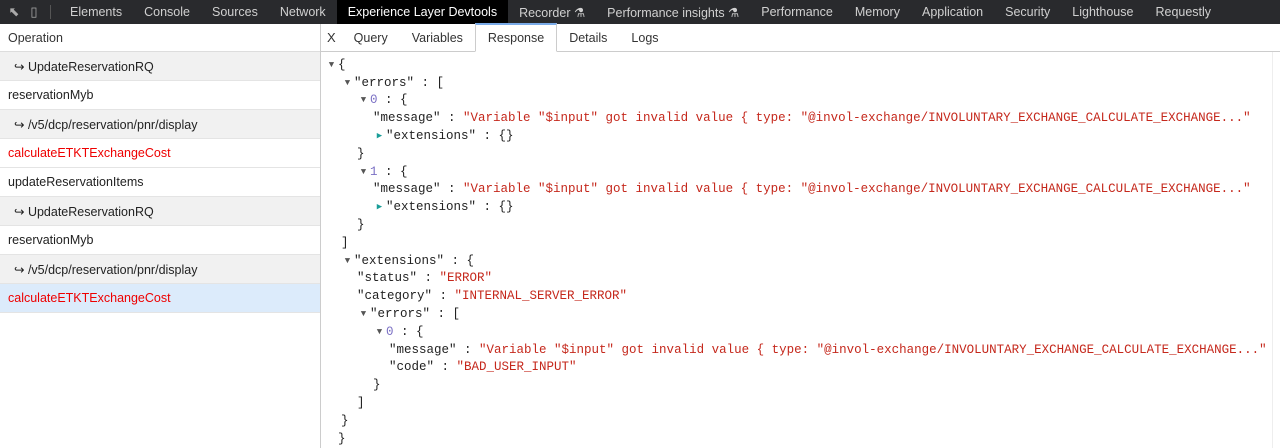  I want to click on tab-query: Query, so click(371, 37).